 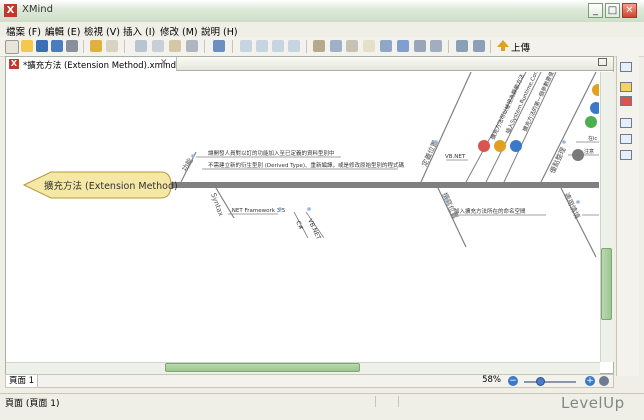 What do you see at coordinates (590, 381) in the screenshot?
I see `zoom-in-button: +` at bounding box center [590, 381].